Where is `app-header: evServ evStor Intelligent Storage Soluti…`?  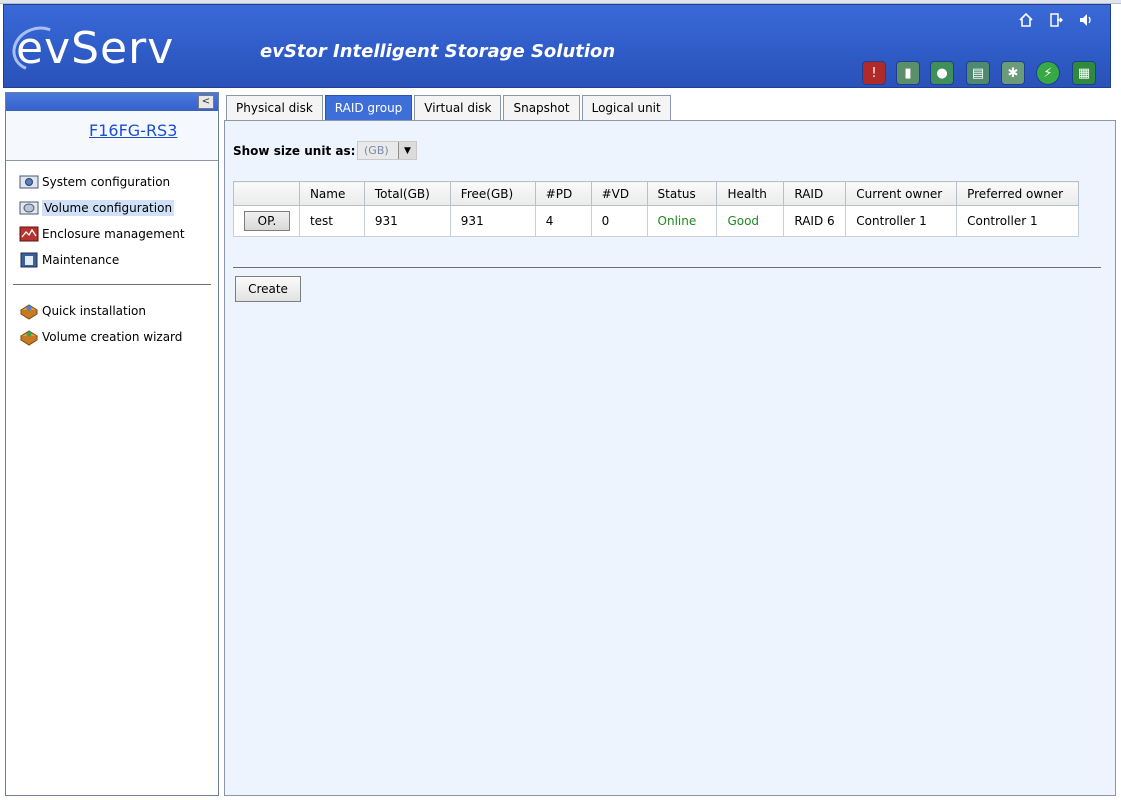
app-header: evServ evStor Intelligent Storage Soluti… is located at coordinates (557, 46).